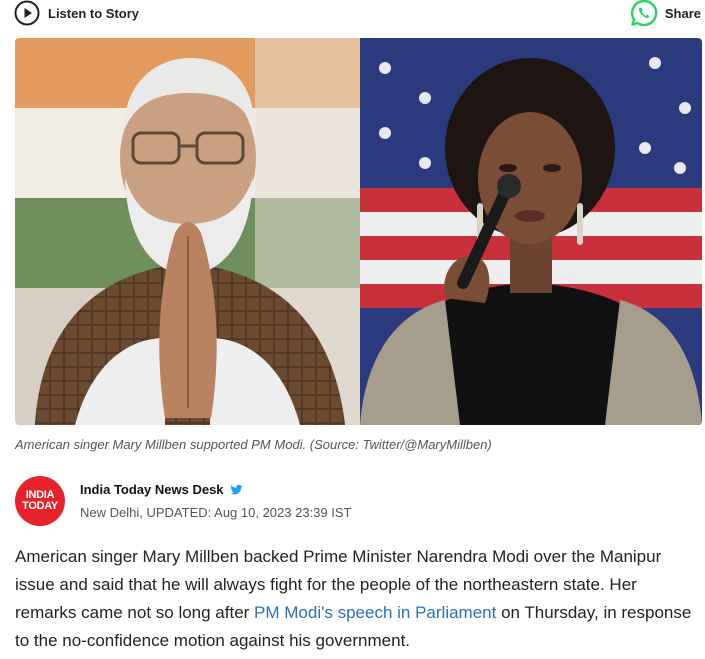  I want to click on author-name: India Today News Desk, so click(161, 489).